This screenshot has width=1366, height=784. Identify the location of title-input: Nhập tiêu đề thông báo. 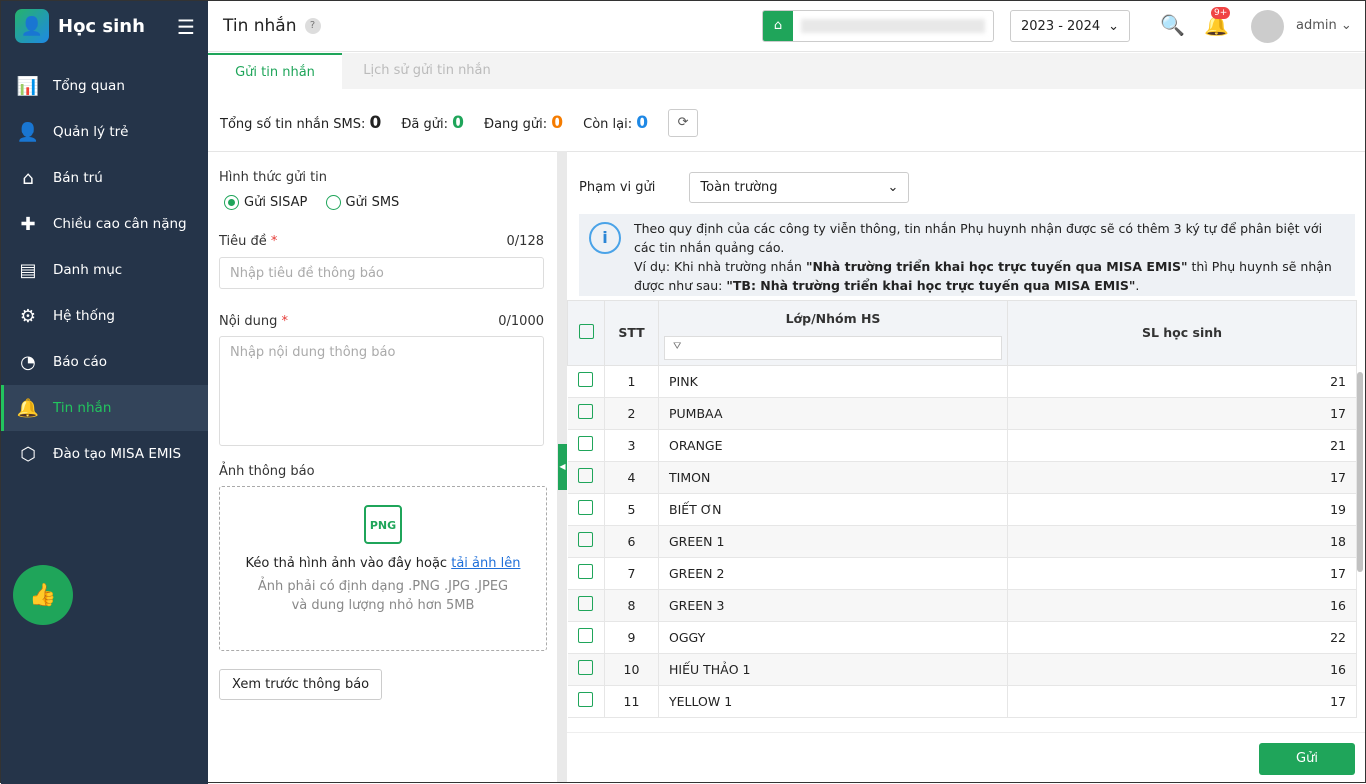
(381, 273).